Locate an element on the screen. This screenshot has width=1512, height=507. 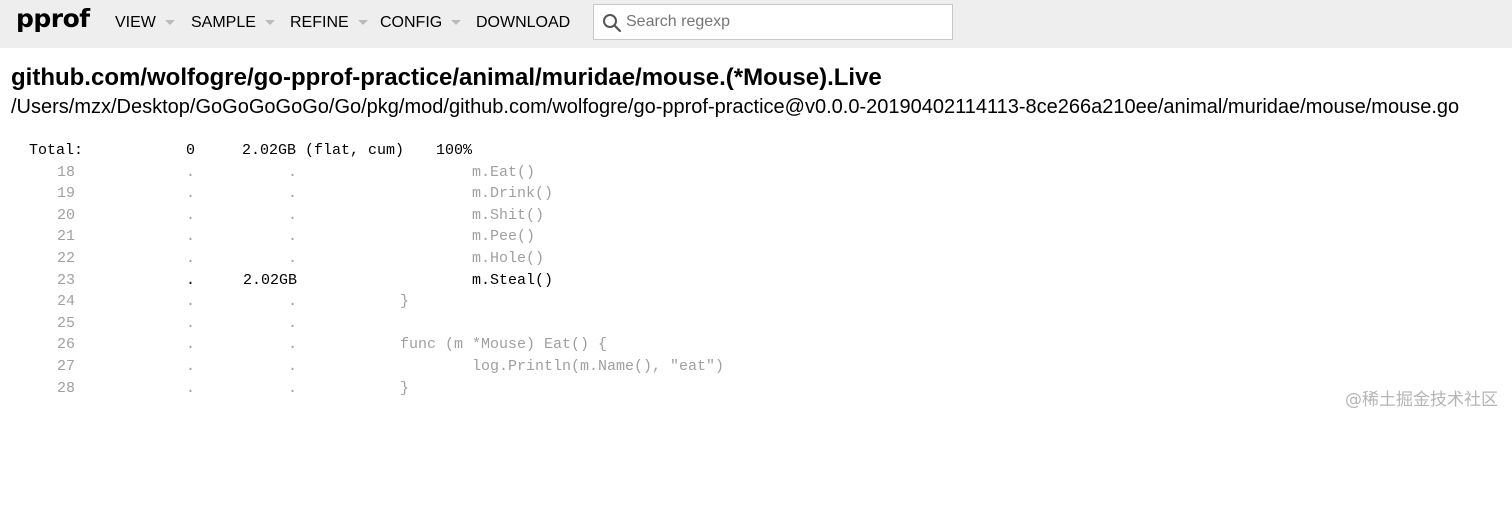
source-line: 25 . . is located at coordinates (18, 324).